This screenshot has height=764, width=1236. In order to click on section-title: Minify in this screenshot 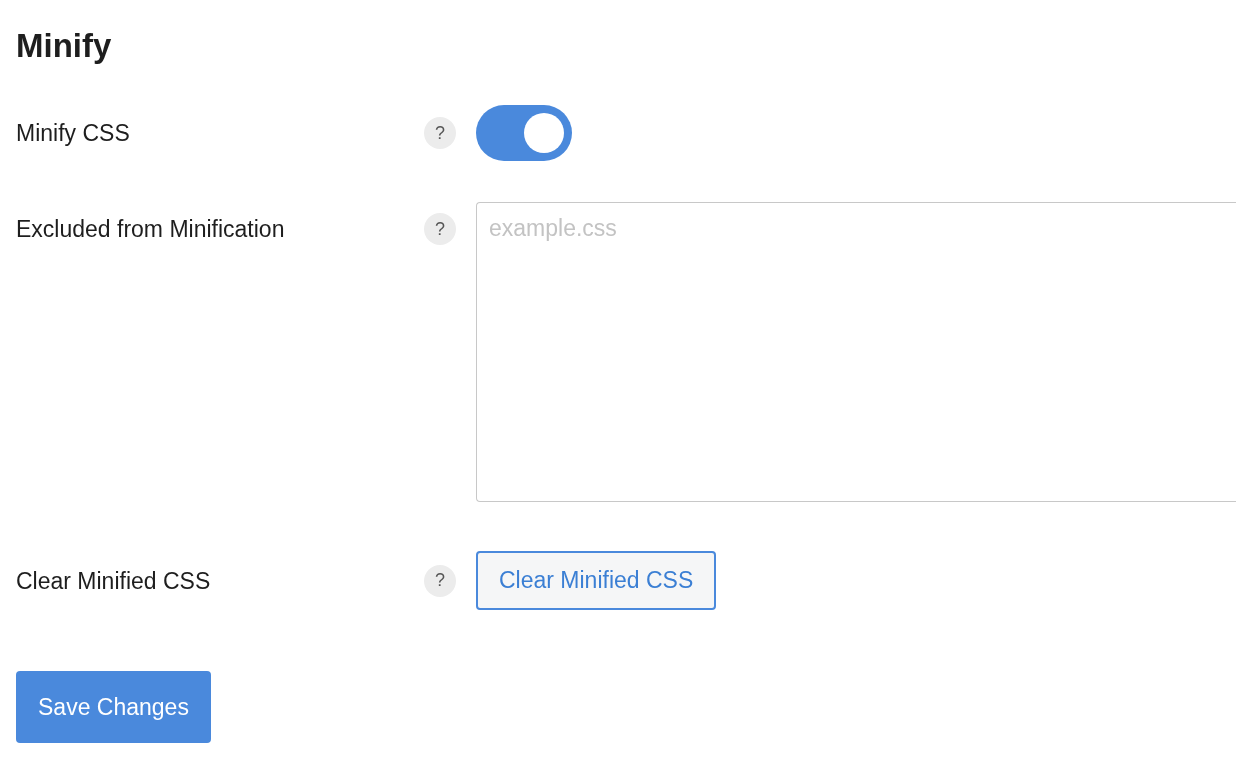, I will do `click(64, 46)`.